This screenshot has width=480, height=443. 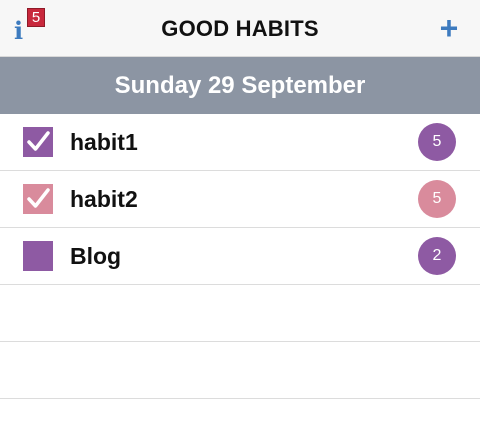 I want to click on navigation-bar: i 5 GOOD HABITS +, so click(x=240, y=28).